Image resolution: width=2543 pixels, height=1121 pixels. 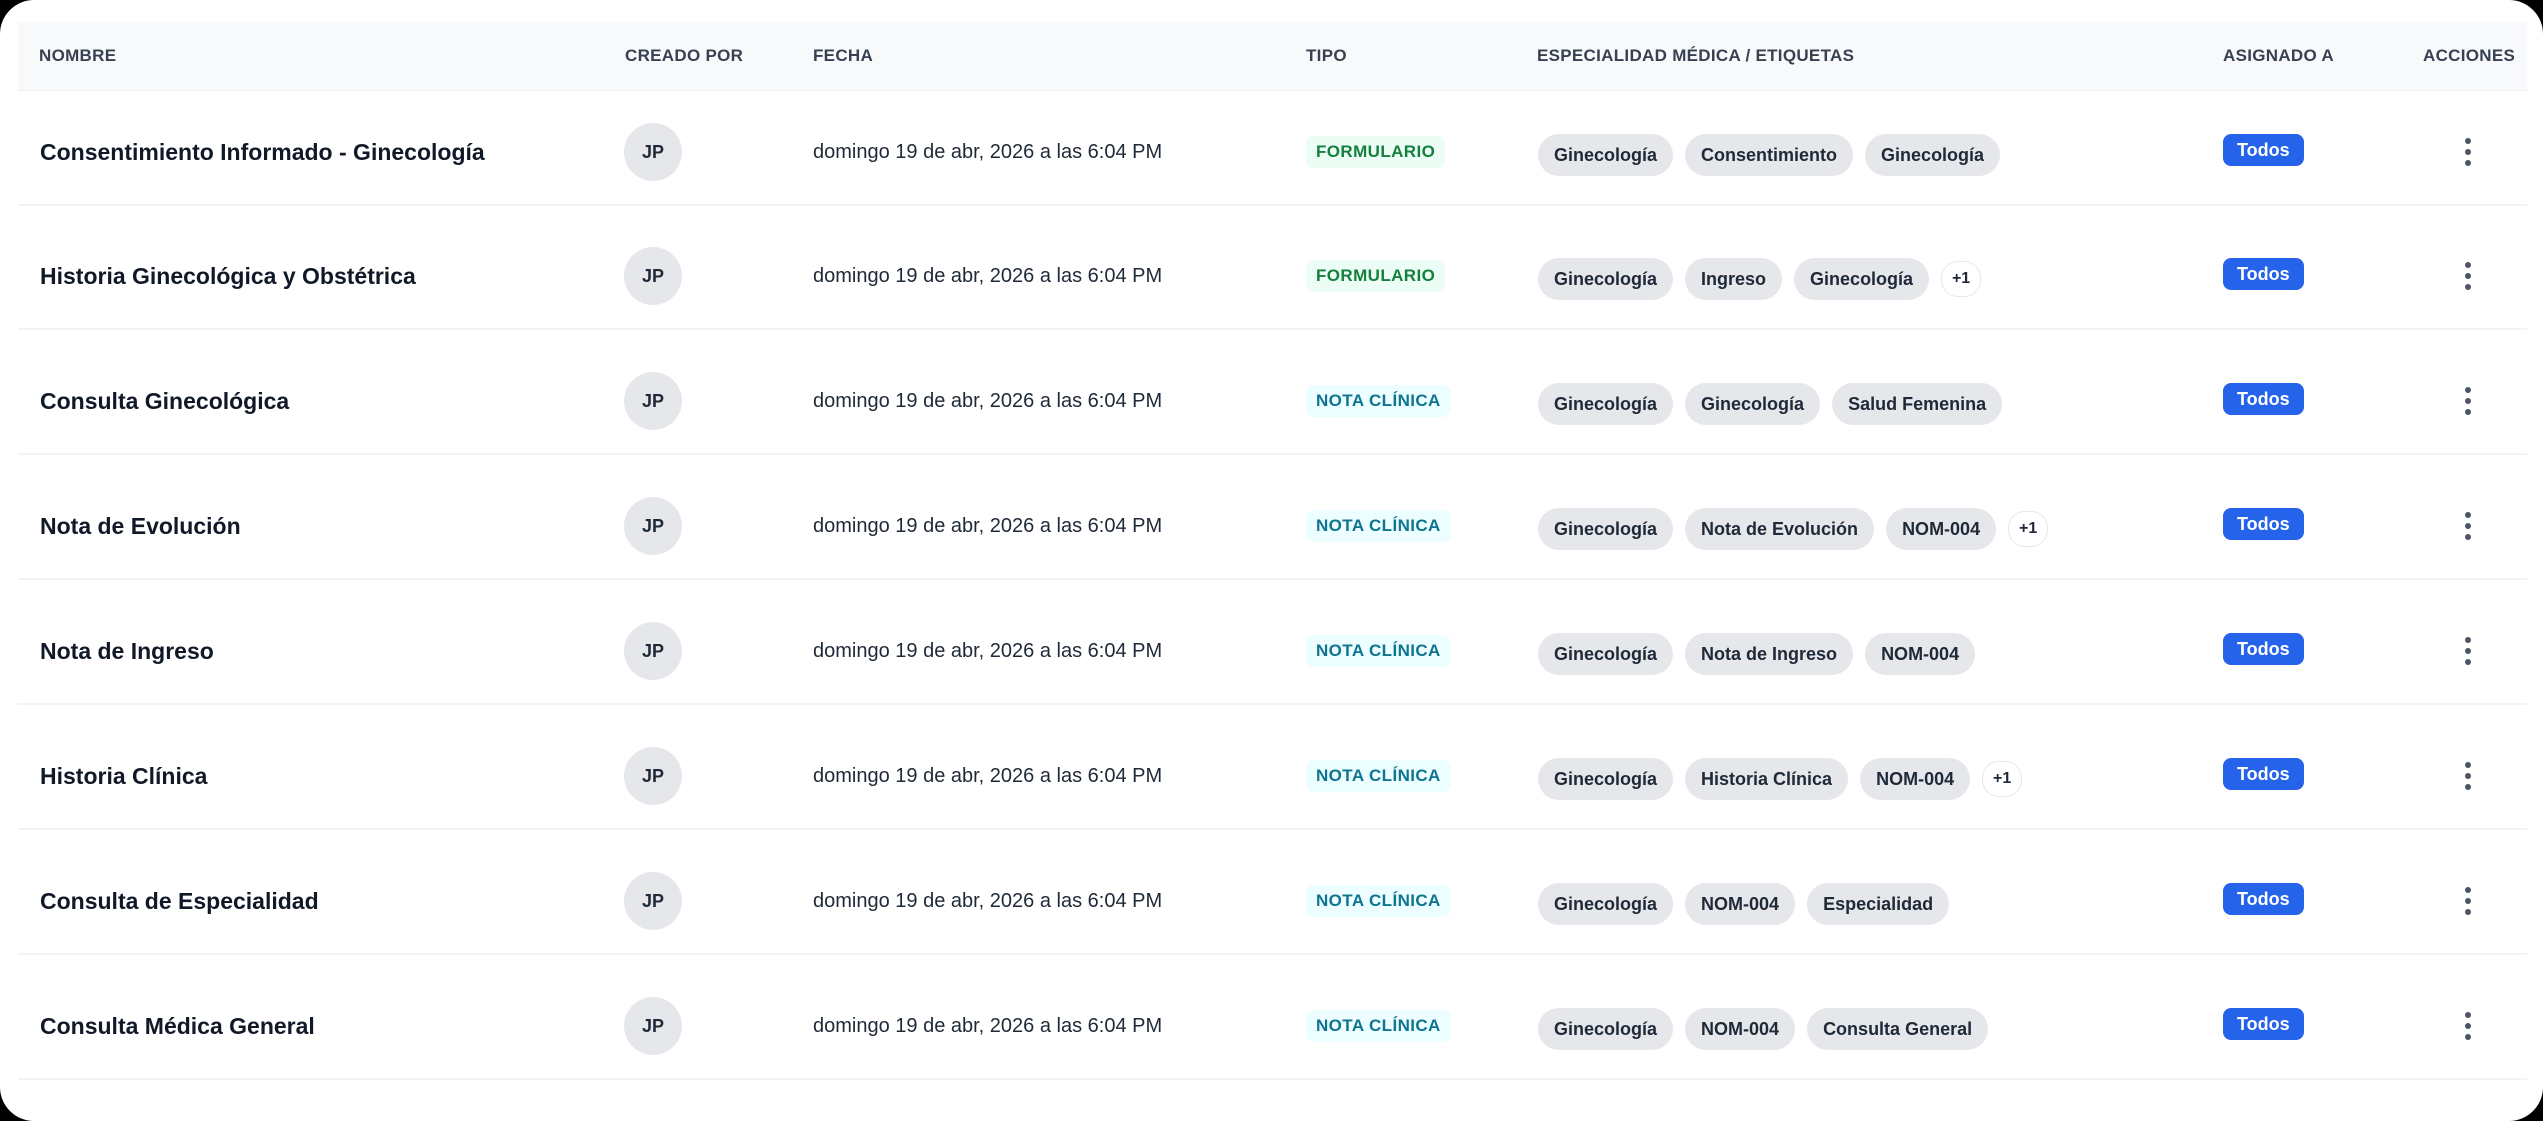 What do you see at coordinates (1780, 529) in the screenshot?
I see `tag-chip: Nota de Evolución` at bounding box center [1780, 529].